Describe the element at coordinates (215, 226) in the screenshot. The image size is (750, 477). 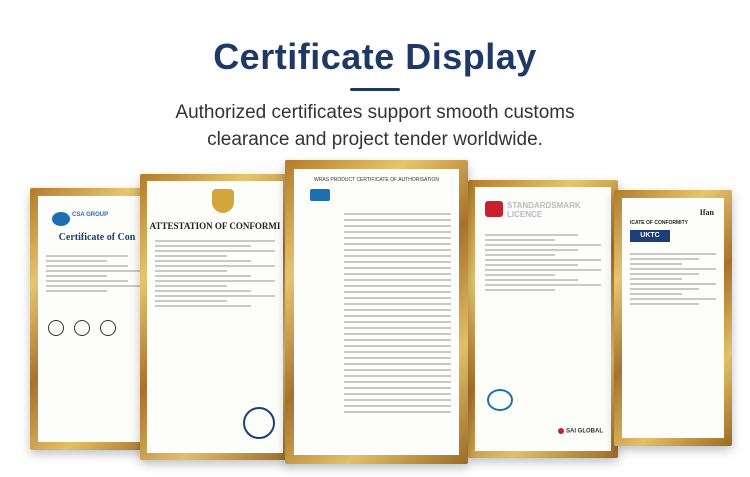
I see `certificate-title: ATTESTATION OF CONFORMI` at that location.